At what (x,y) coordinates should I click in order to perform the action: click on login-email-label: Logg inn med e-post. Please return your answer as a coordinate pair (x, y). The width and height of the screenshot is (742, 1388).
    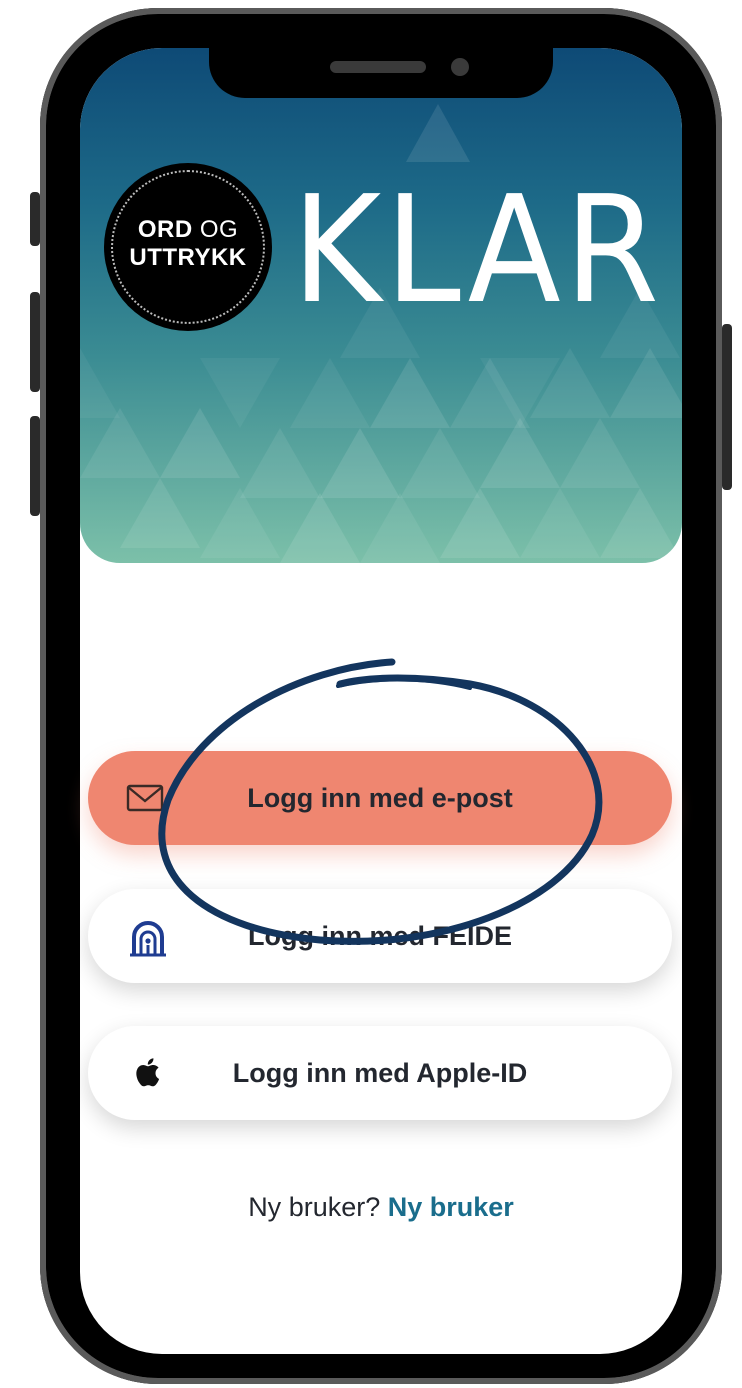
    Looking at the image, I should click on (380, 797).